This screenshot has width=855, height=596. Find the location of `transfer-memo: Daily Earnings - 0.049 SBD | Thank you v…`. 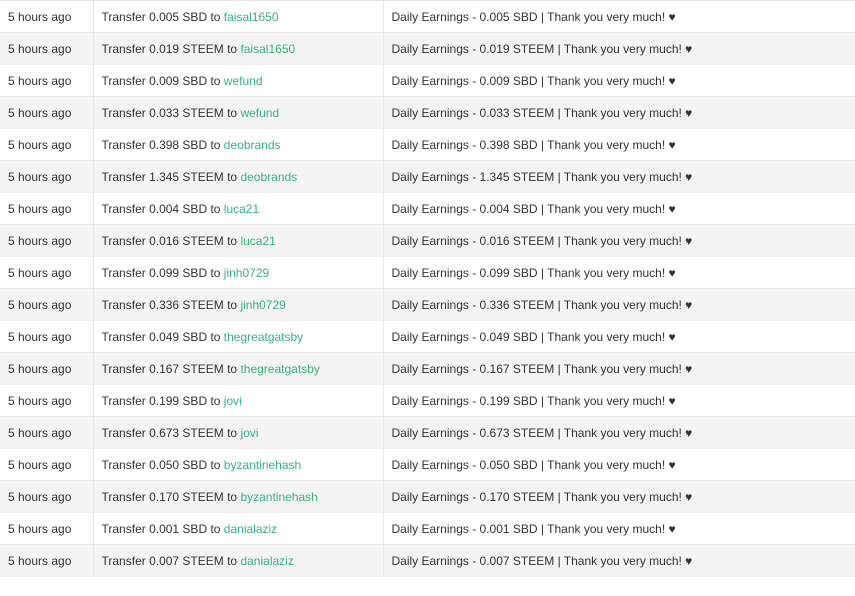

transfer-memo: Daily Earnings - 0.049 SBD | Thank you v… is located at coordinates (619, 336).